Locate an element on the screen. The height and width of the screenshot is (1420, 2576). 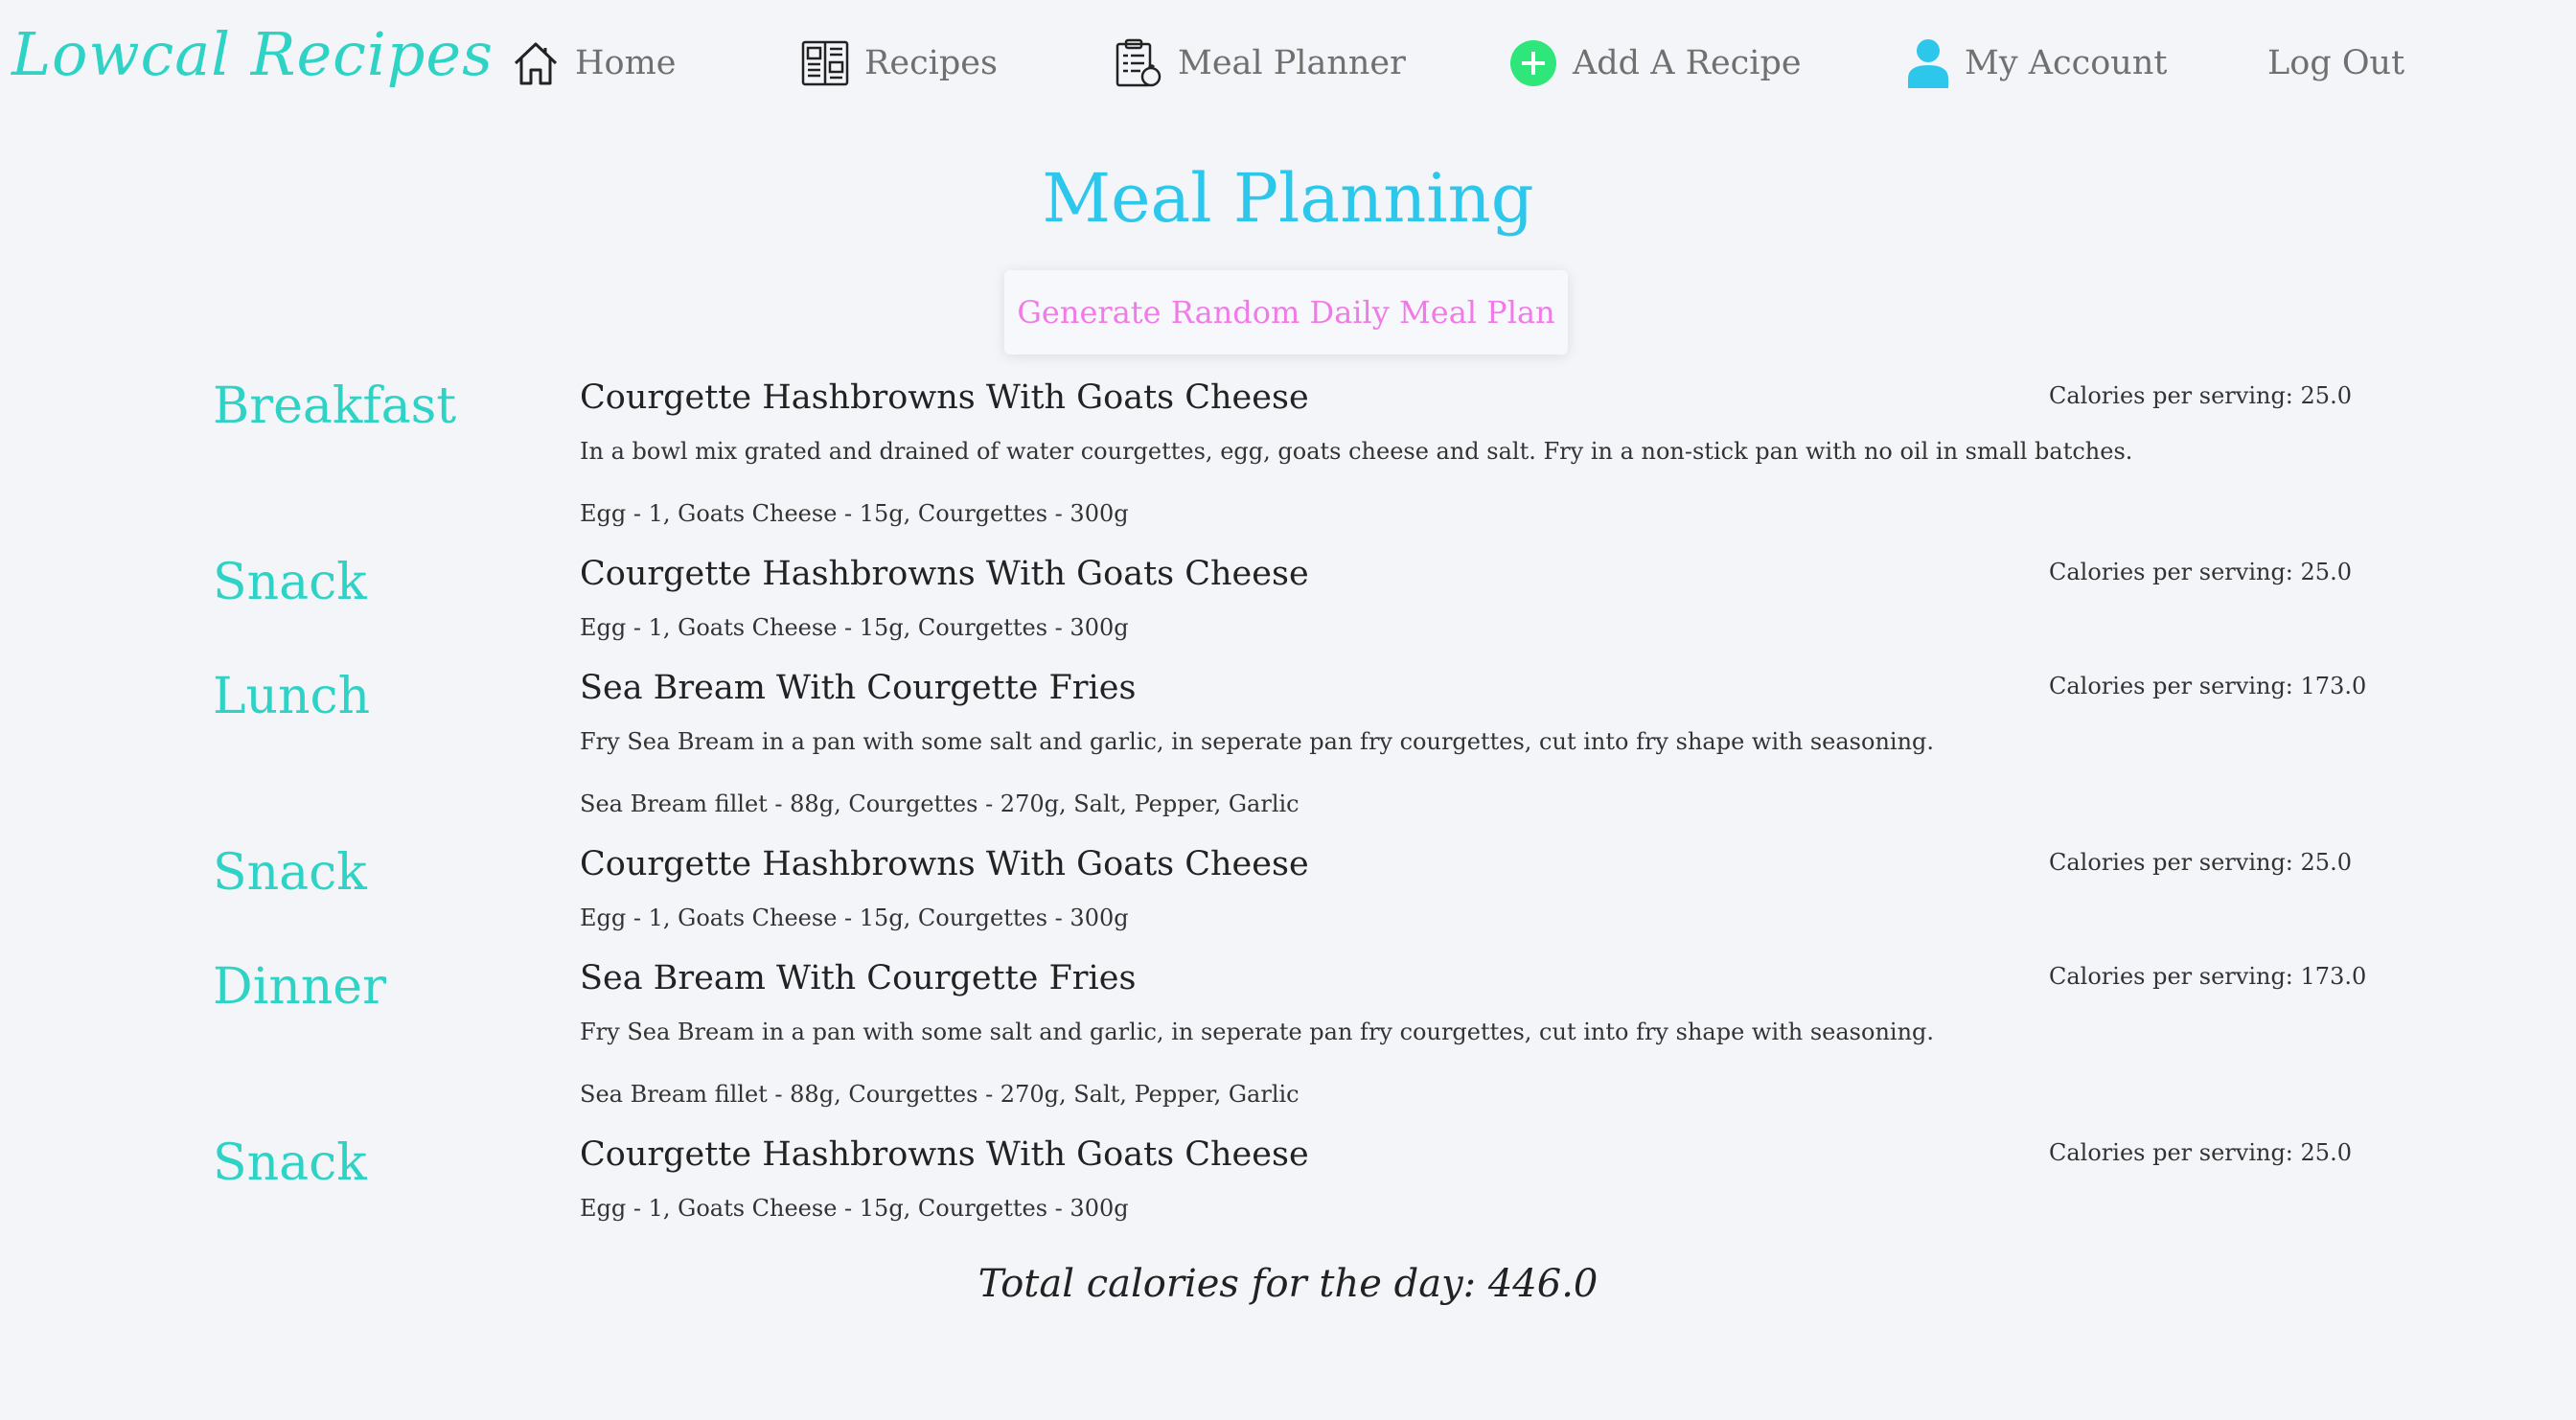
home-icon is located at coordinates (536, 63).